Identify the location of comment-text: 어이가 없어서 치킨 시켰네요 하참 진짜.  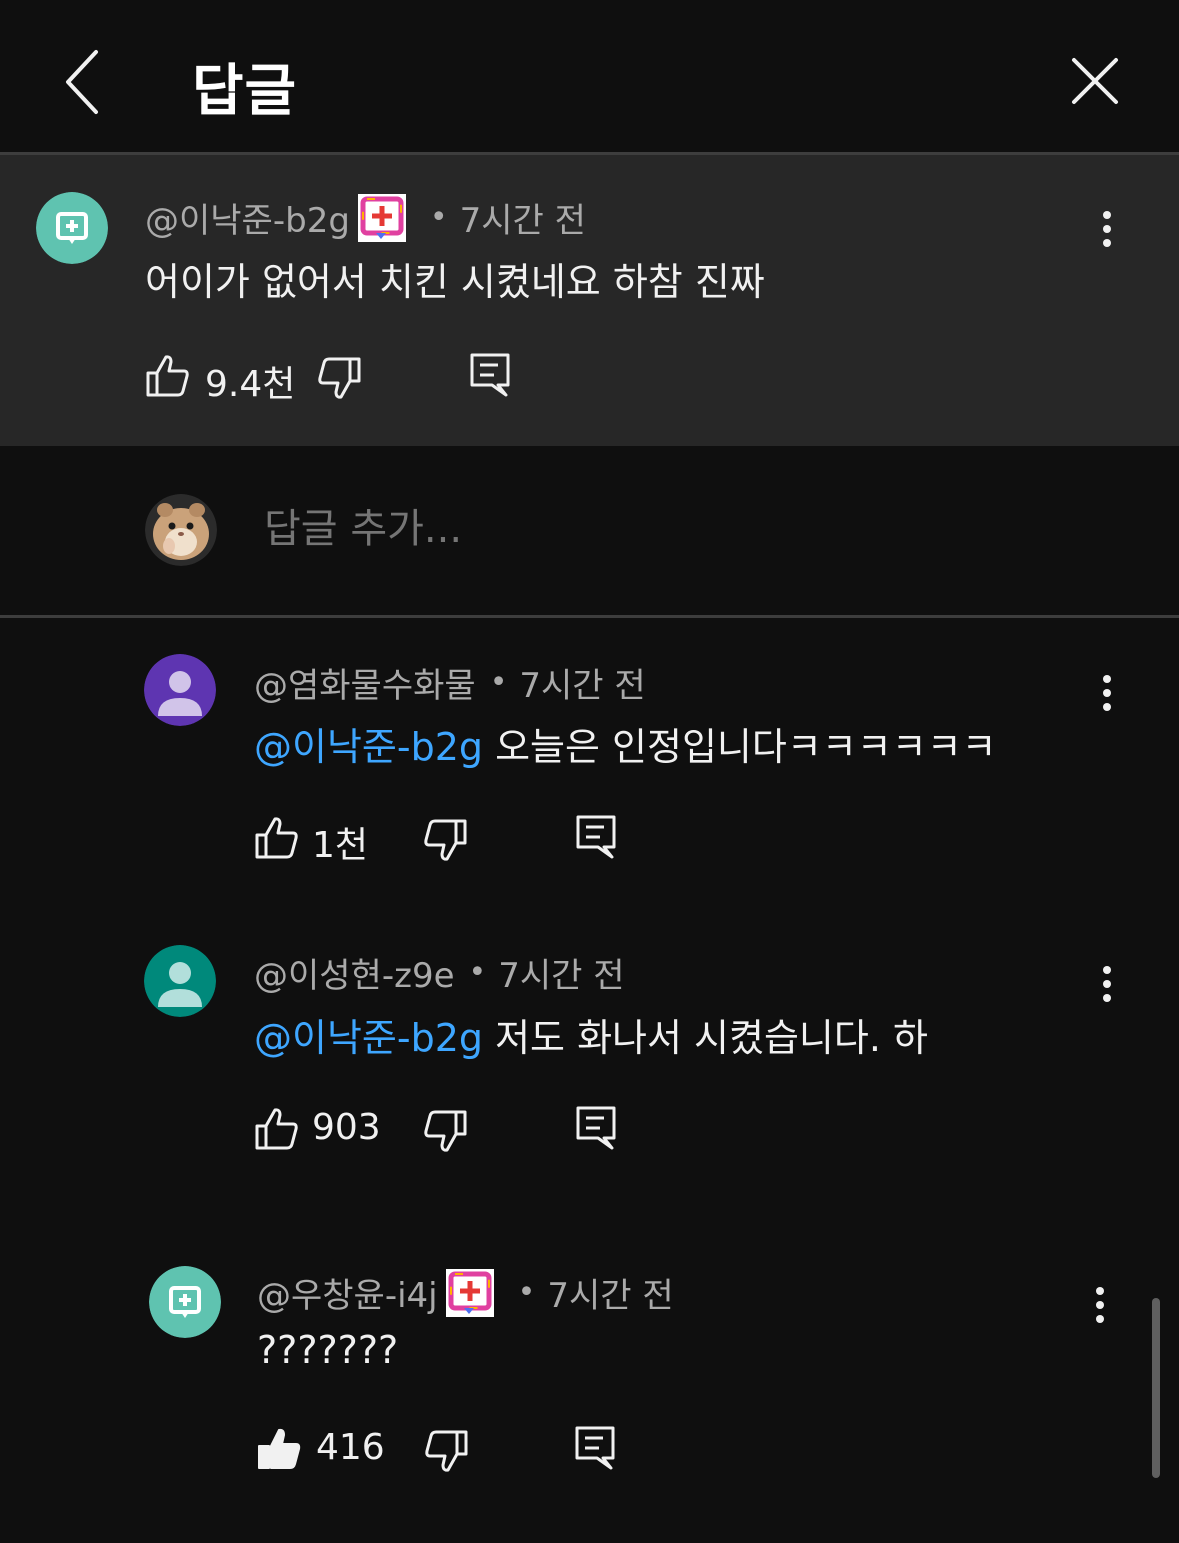
(455, 282).